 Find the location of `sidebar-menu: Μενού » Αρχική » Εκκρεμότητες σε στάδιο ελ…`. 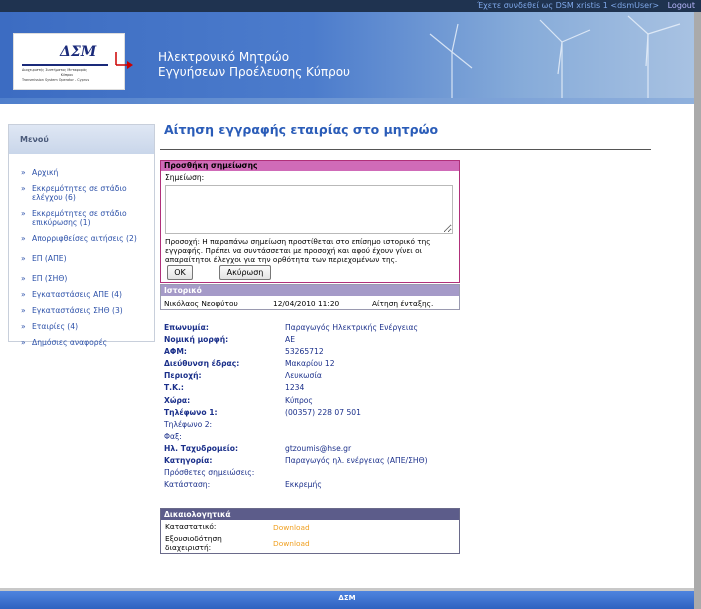

sidebar-menu: Μενού » Αρχική » Εκκρεμότητες σε στάδιο ελ… is located at coordinates (81, 235).